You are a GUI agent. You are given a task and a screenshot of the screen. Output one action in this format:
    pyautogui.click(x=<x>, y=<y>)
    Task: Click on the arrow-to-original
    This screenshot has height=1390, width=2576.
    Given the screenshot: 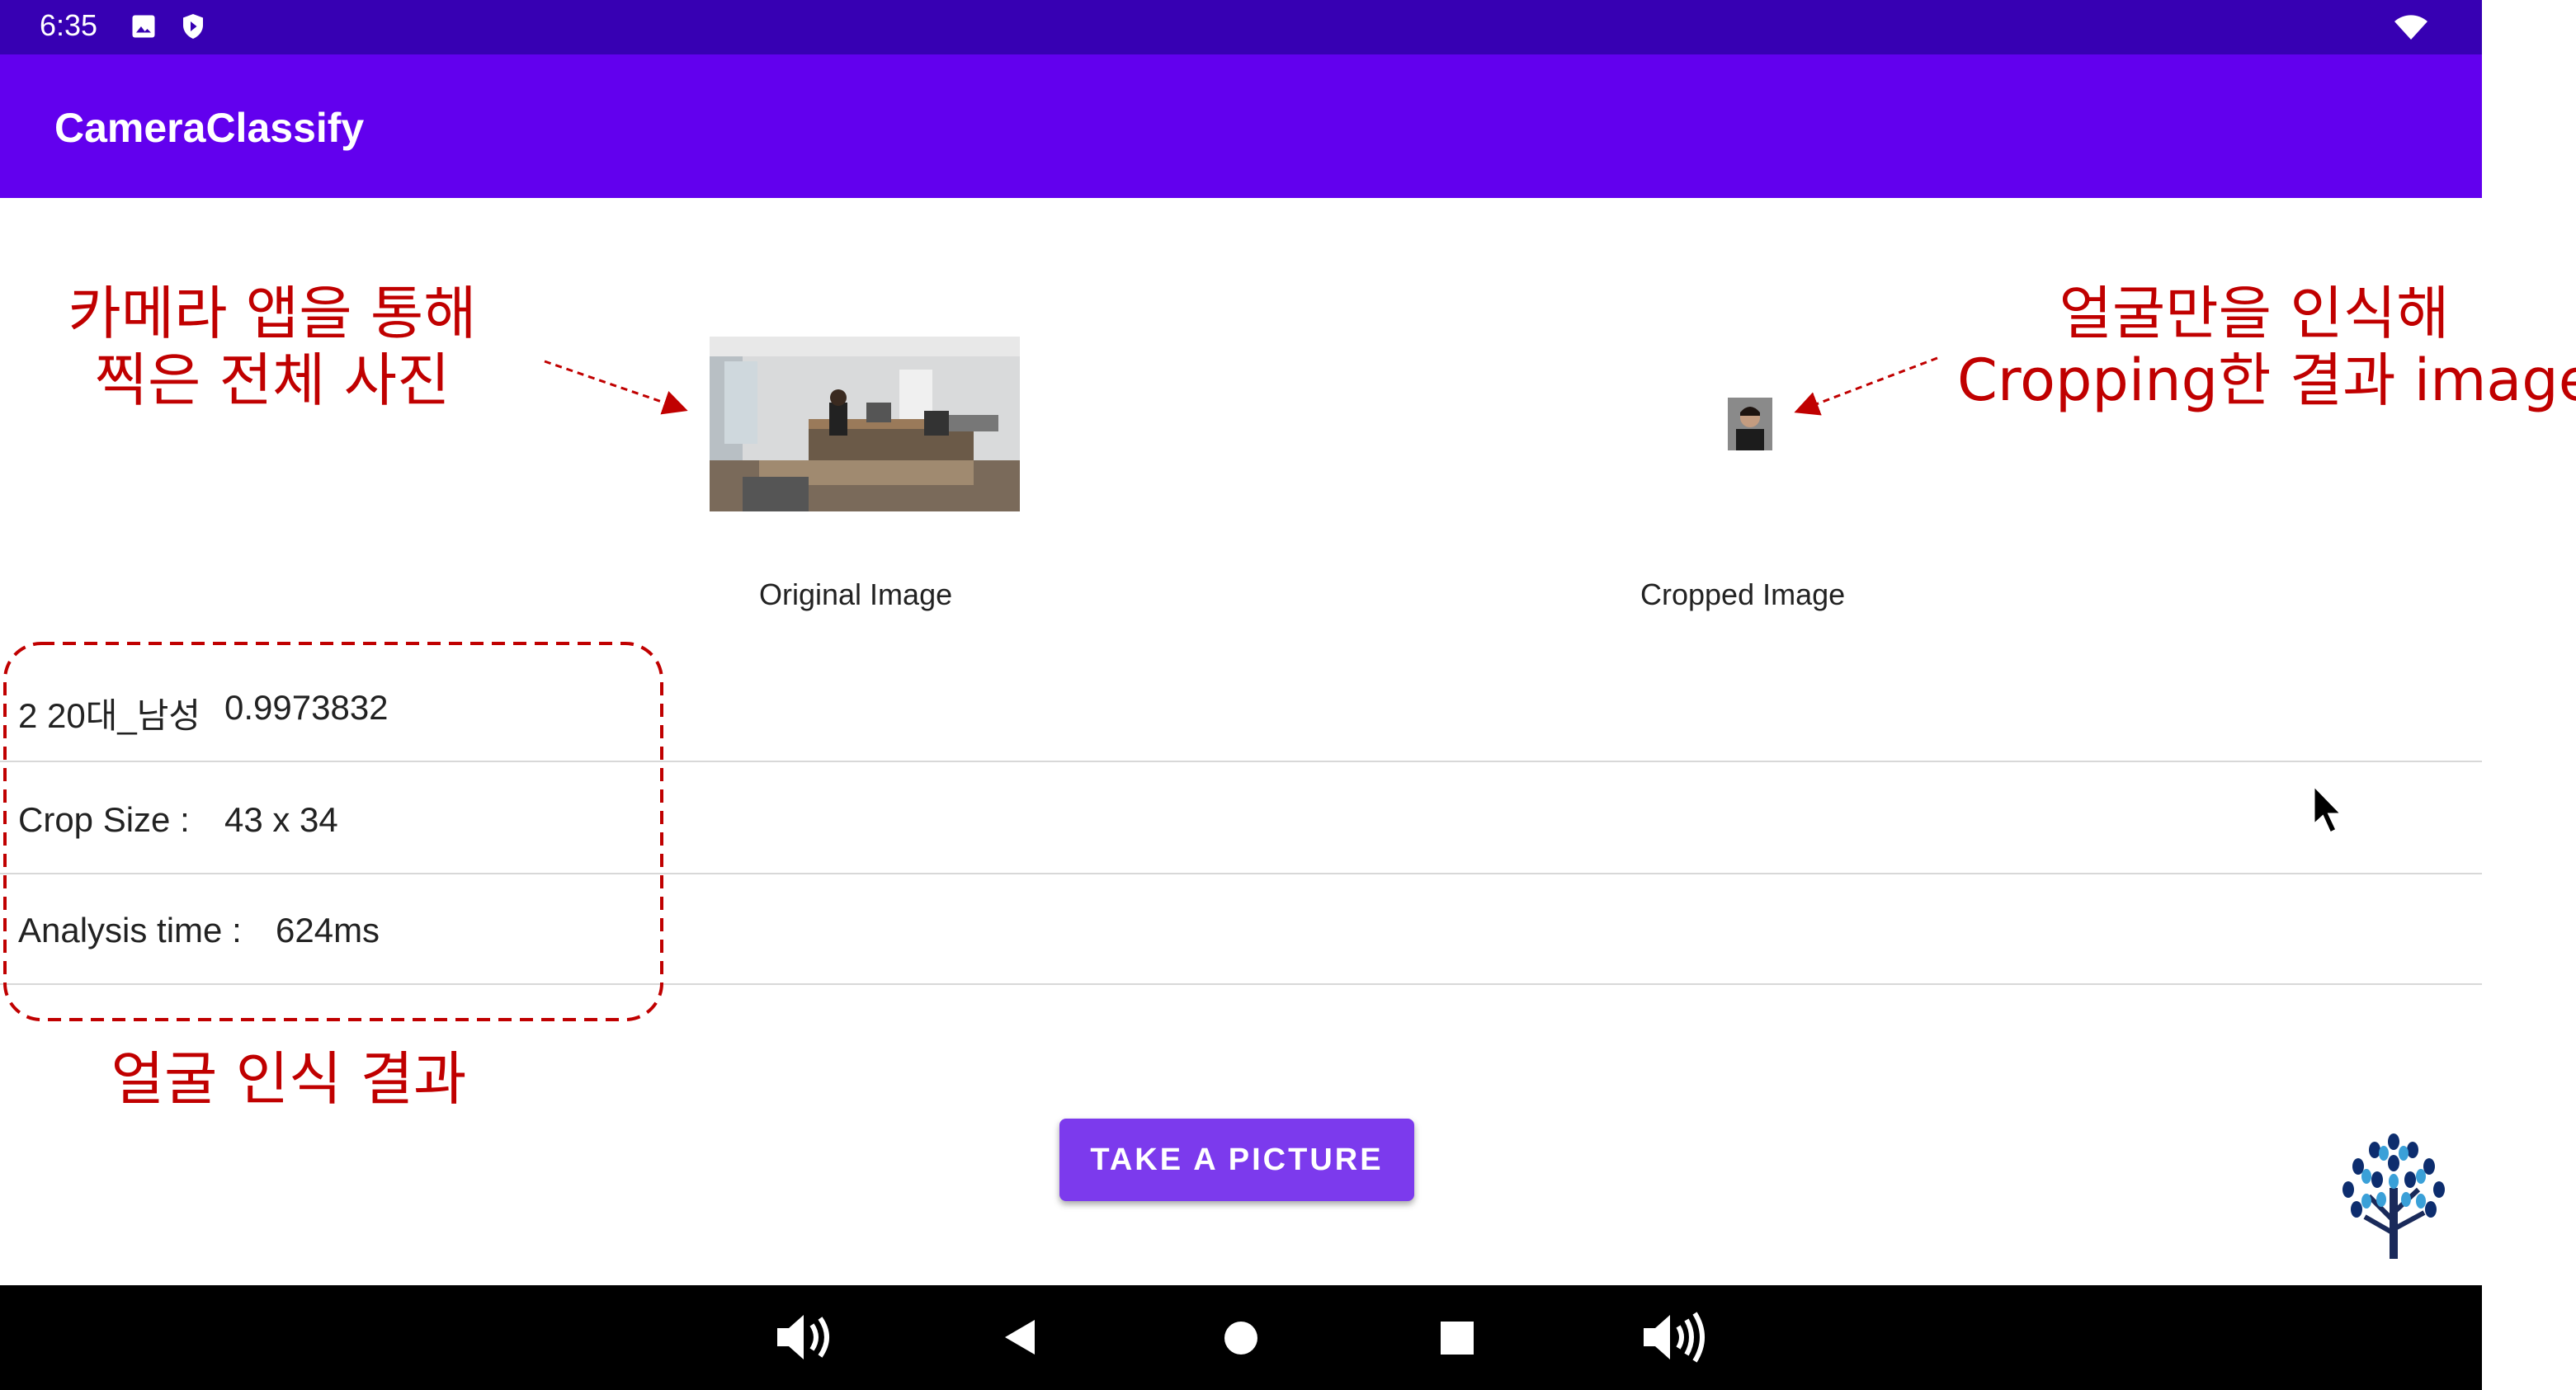 What is the action you would take?
    pyautogui.click(x=616, y=387)
    